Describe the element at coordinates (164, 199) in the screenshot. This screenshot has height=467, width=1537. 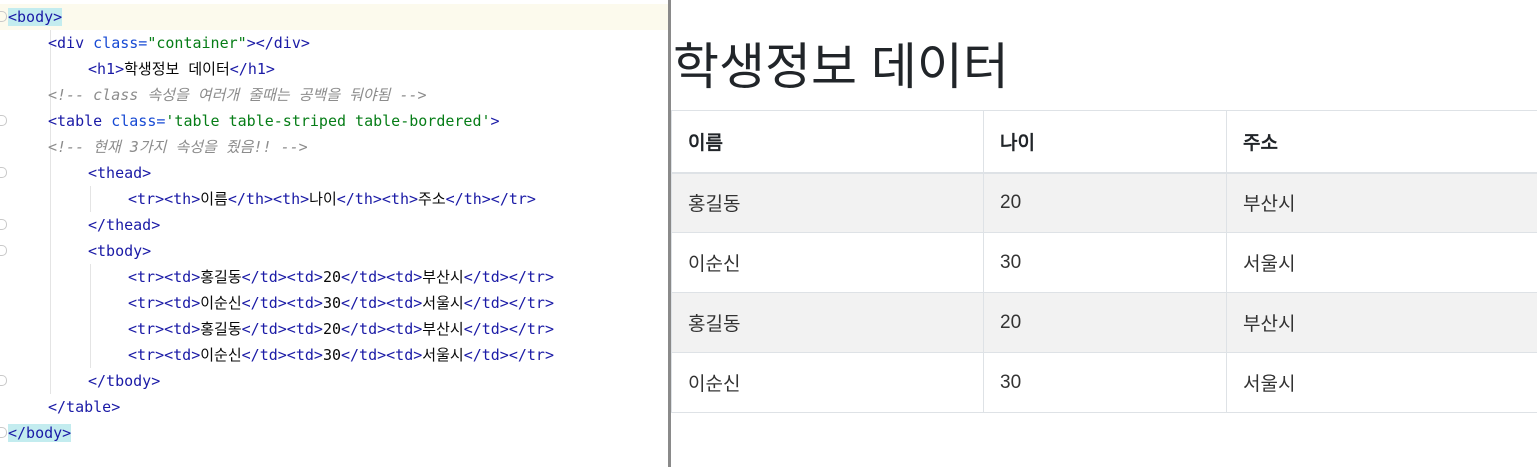
I see `code-token: <tr><th>` at that location.